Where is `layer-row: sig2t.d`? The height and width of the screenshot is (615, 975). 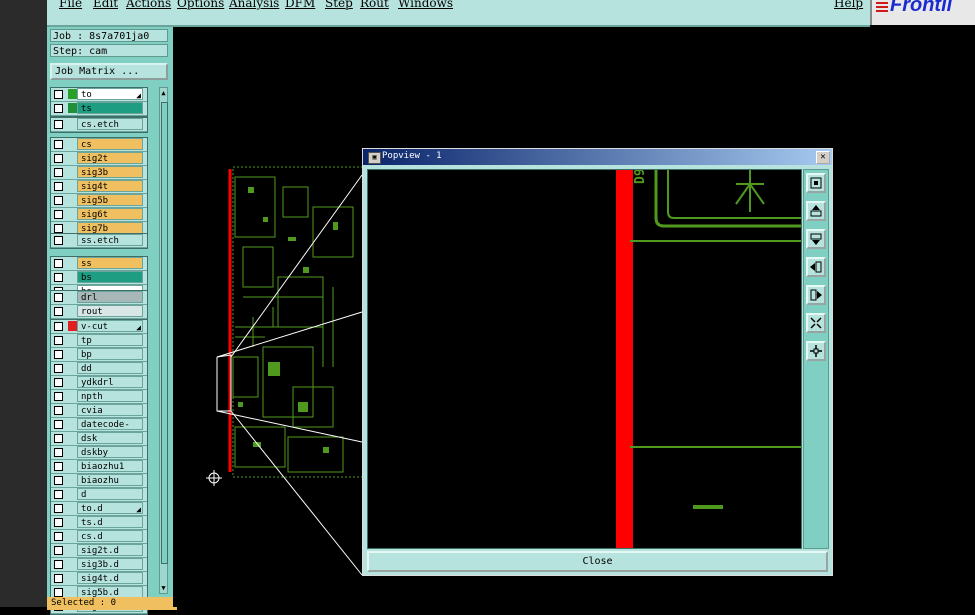
layer-row: sig2t.d is located at coordinates (99, 551).